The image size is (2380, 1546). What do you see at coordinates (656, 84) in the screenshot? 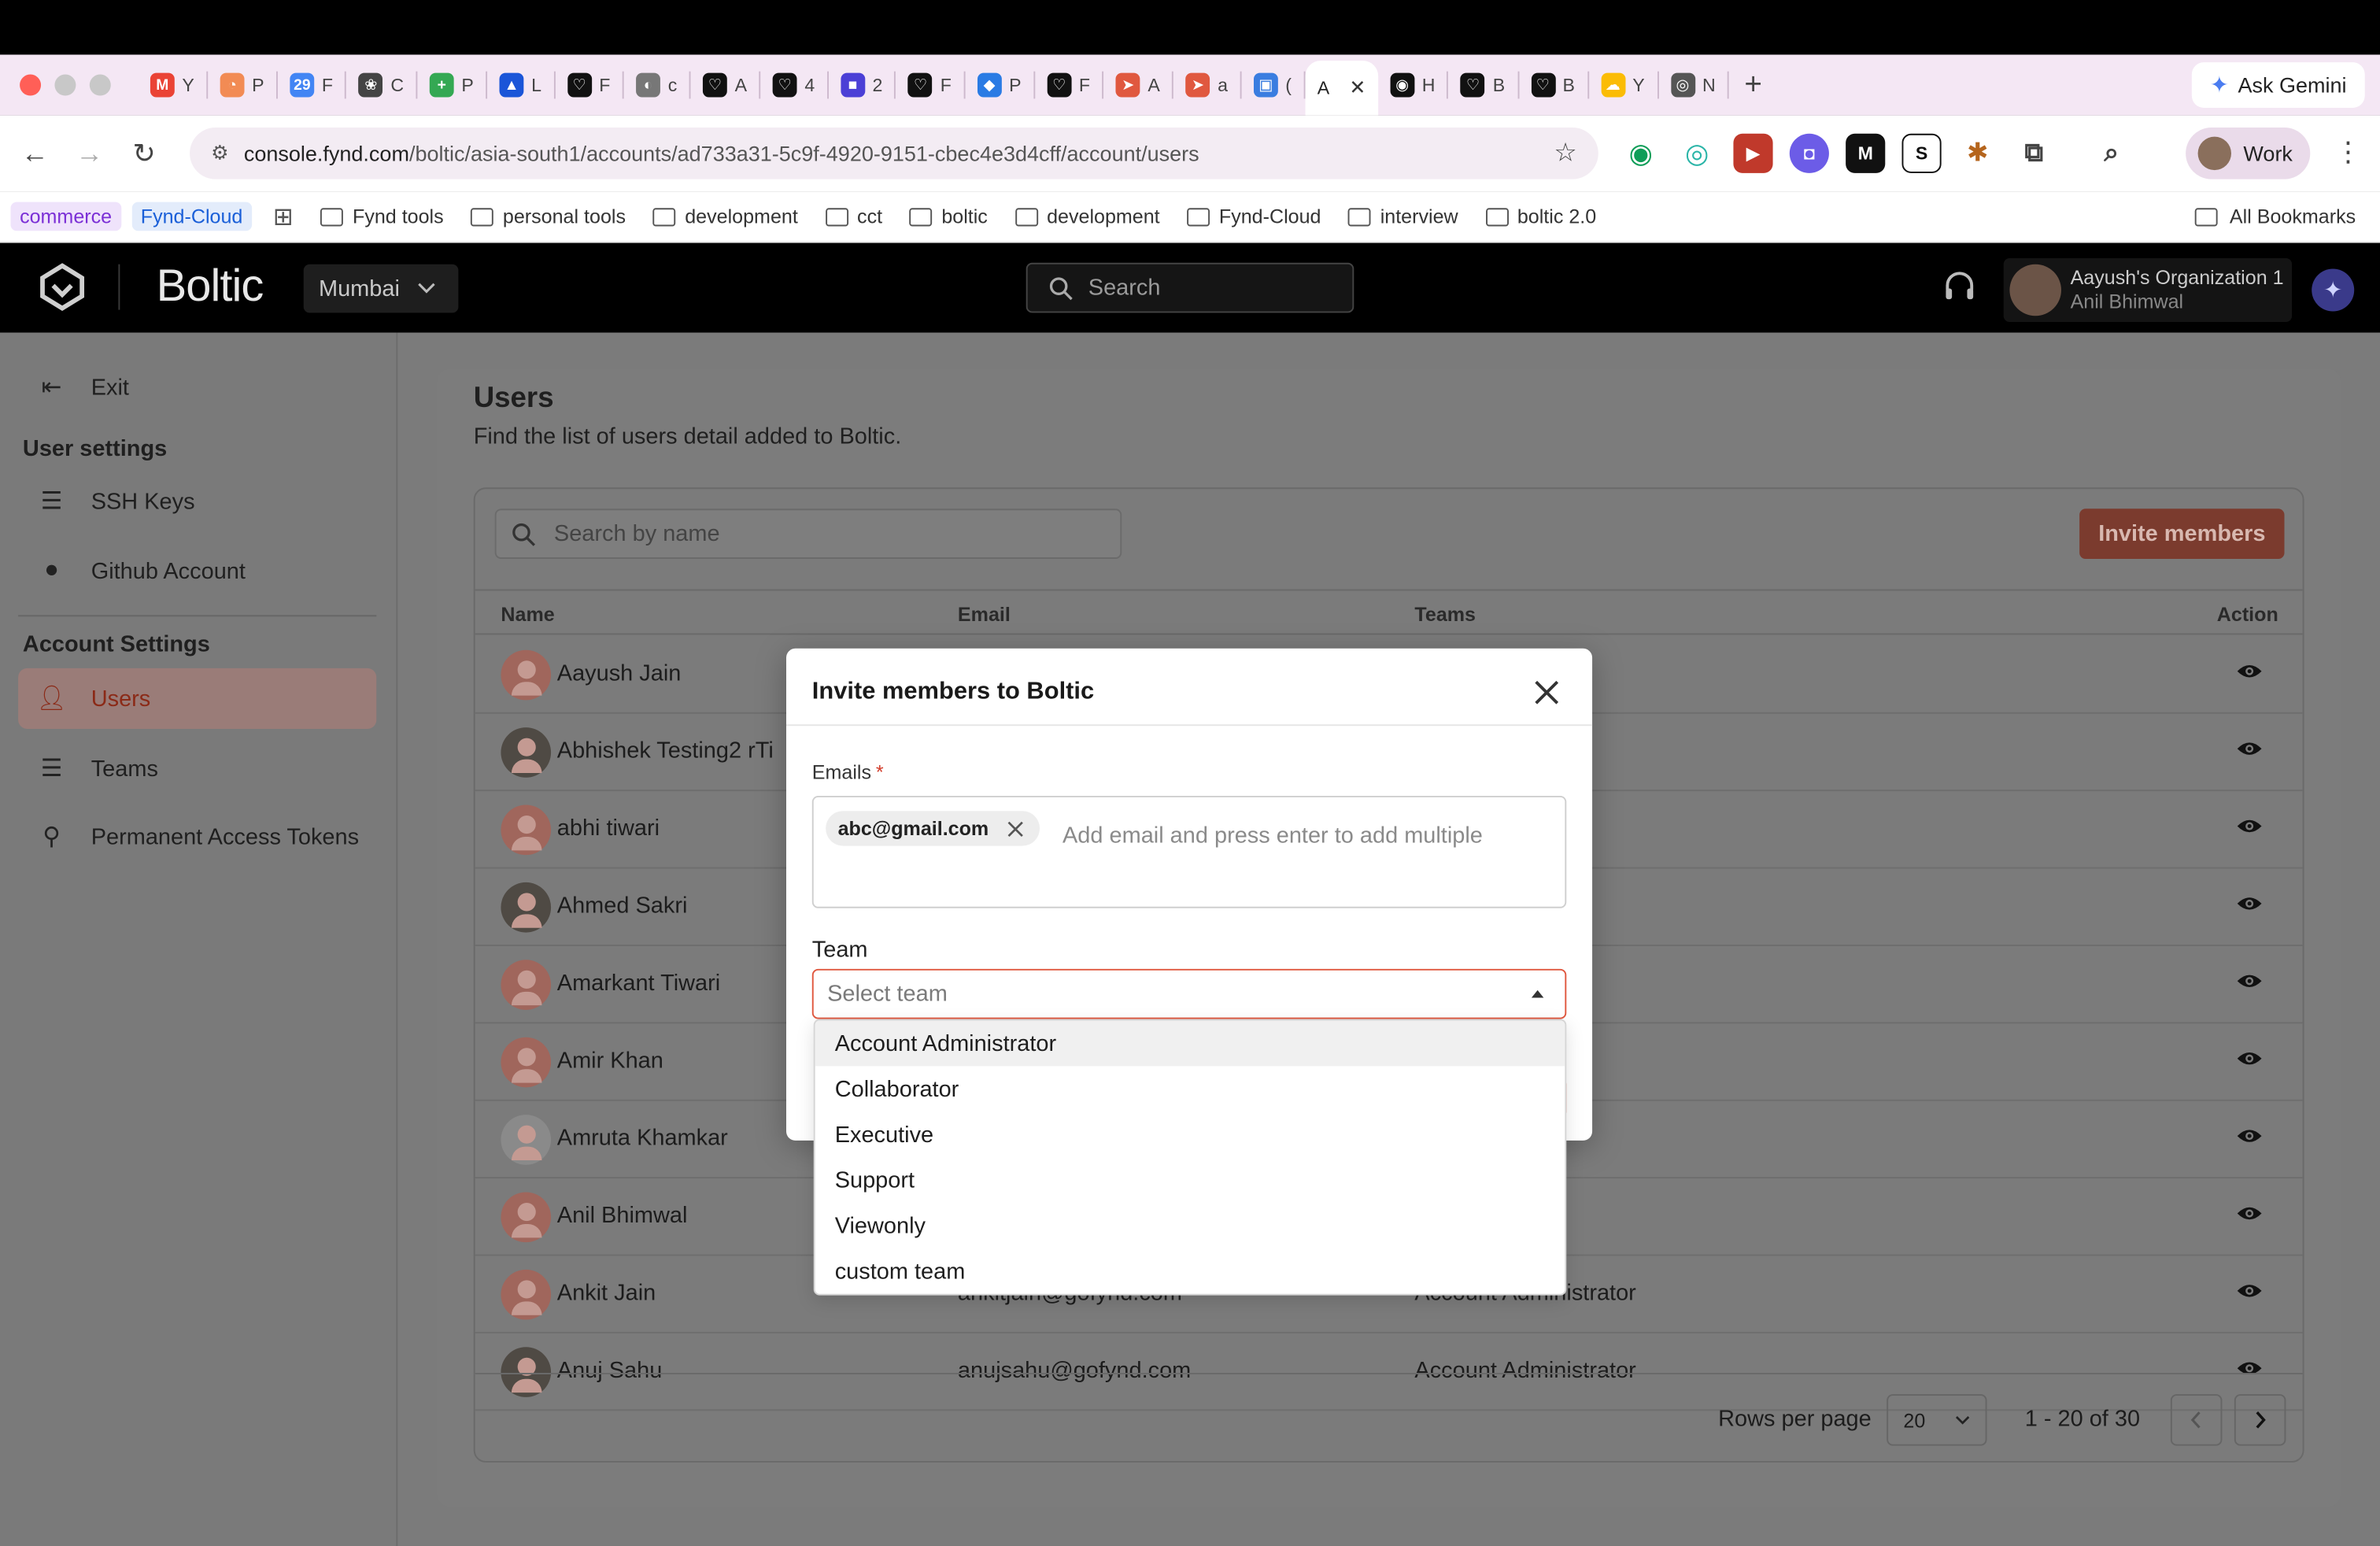
I see `browser-tab: ◐ c` at bounding box center [656, 84].